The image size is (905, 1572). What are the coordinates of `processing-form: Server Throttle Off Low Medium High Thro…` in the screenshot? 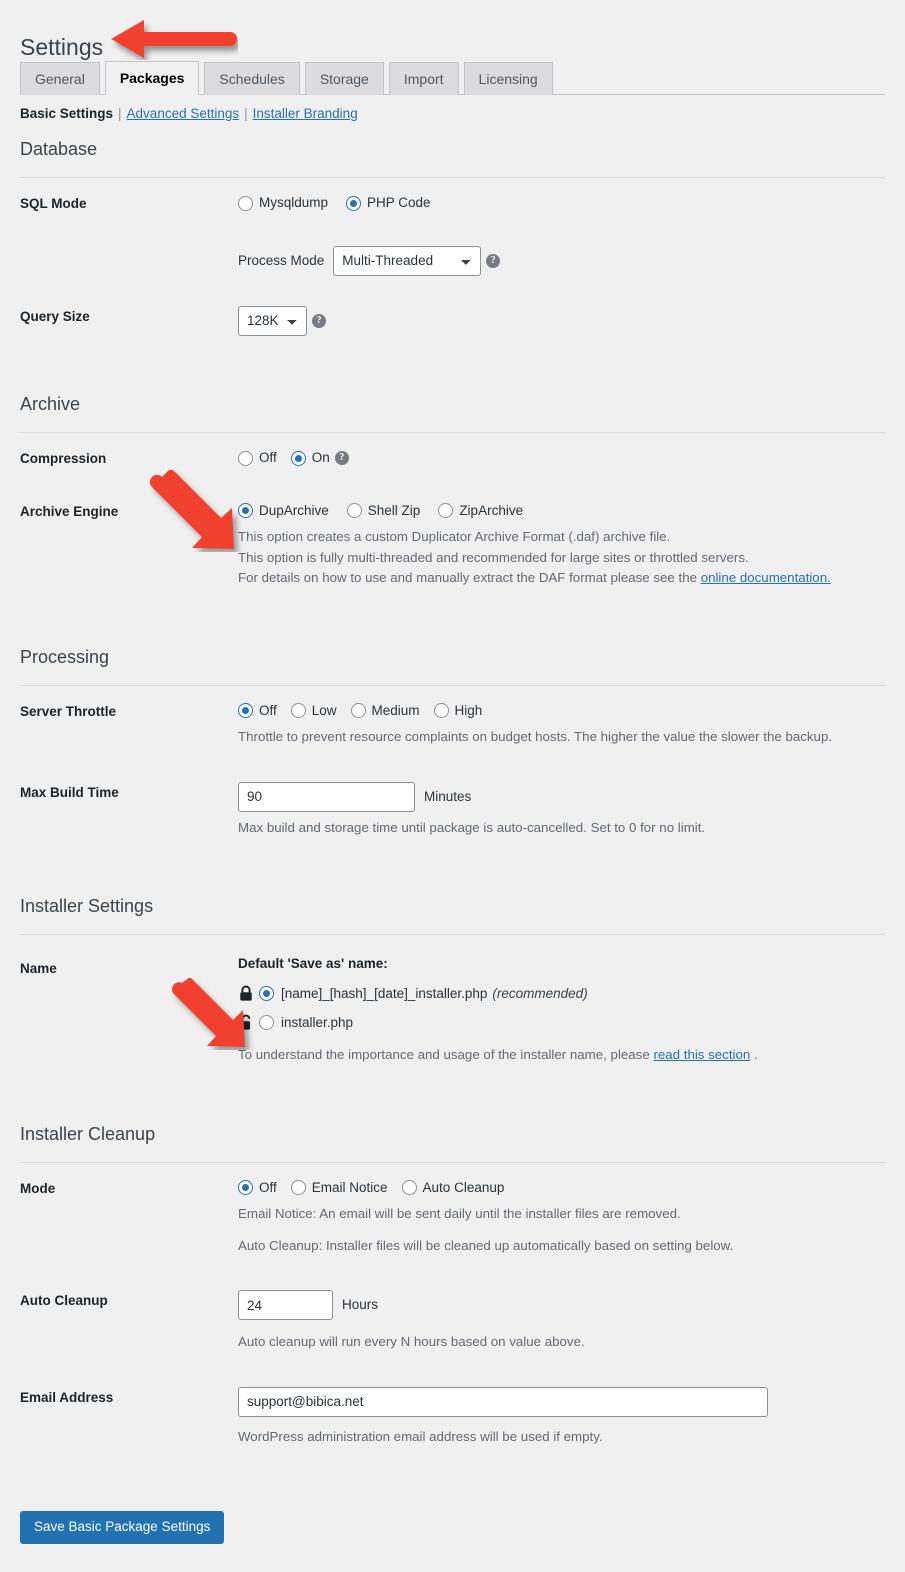 It's located at (452, 769).